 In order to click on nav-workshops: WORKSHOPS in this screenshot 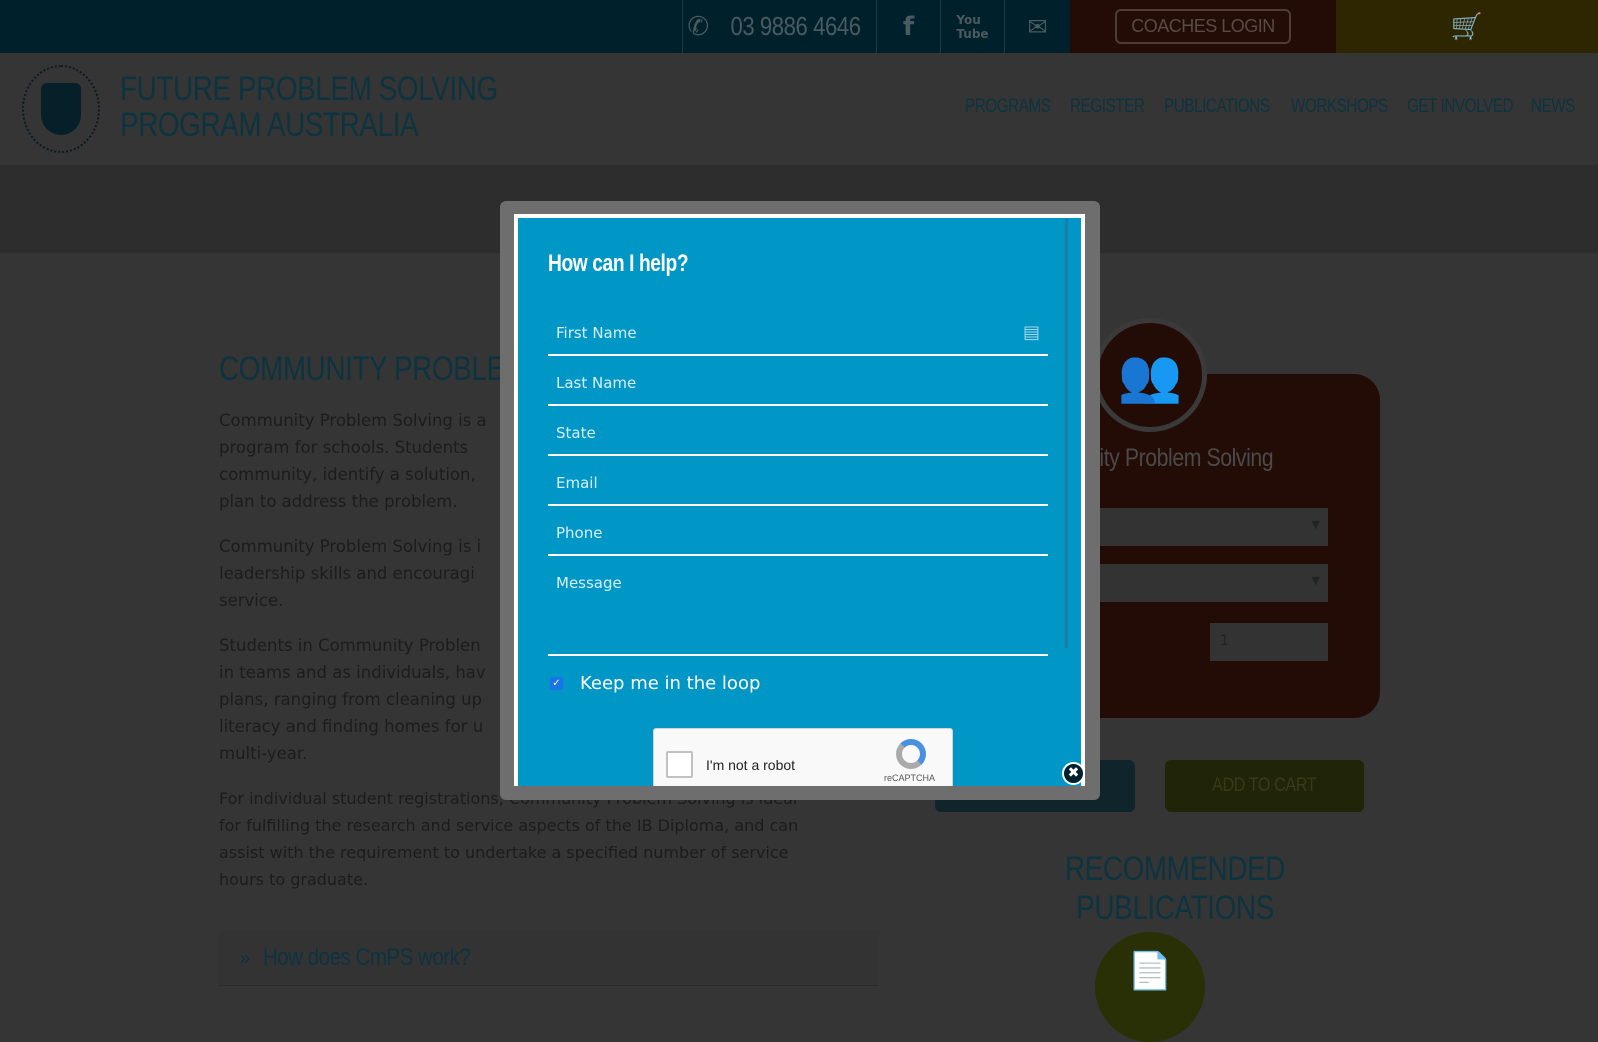, I will do `click(1339, 107)`.